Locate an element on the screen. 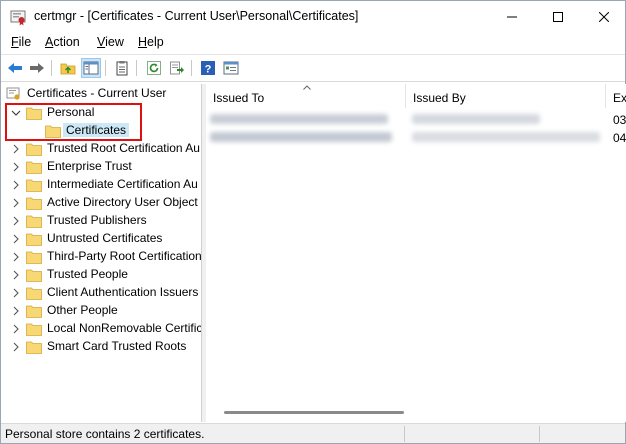 The image size is (626, 444). table-row: 03 is located at coordinates (416, 119).